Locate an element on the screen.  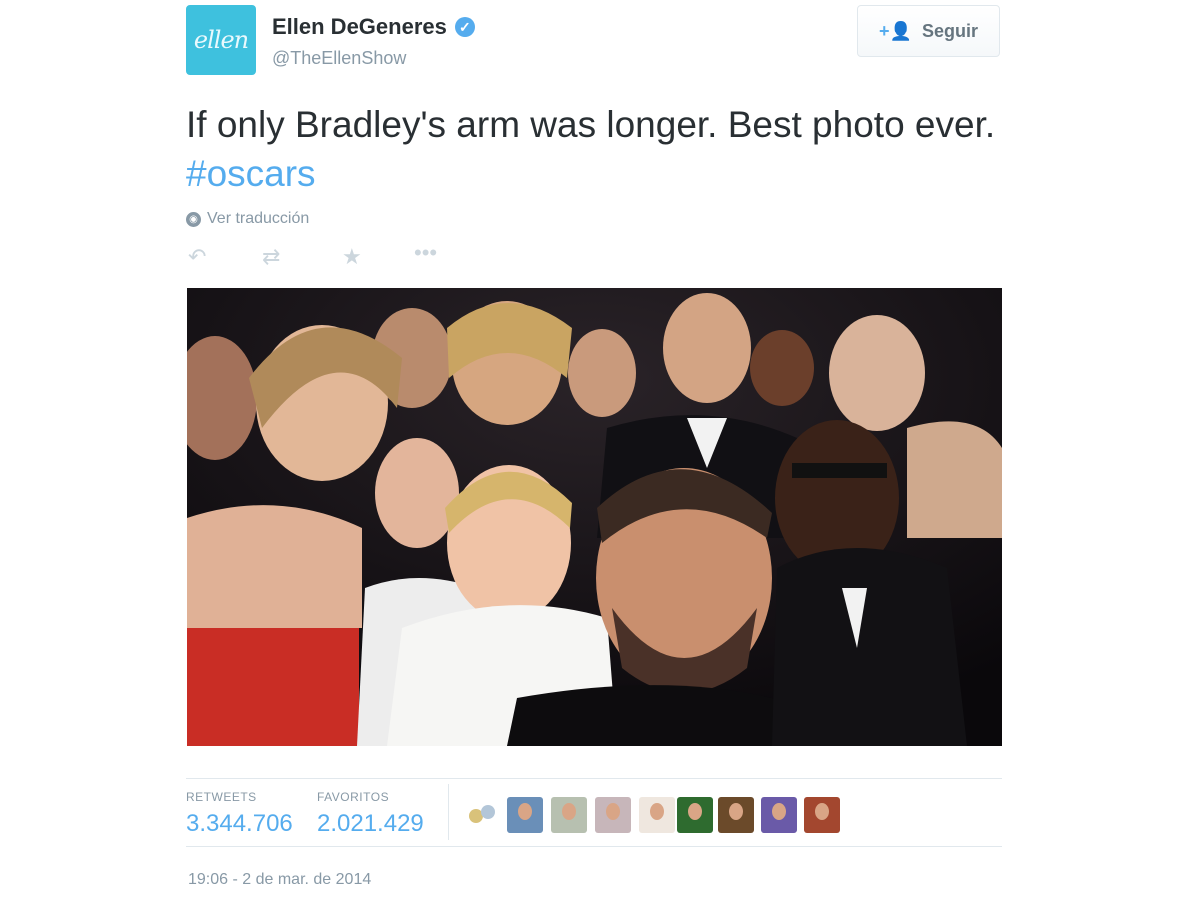
translate-link: ◉ Ver traducción is located at coordinates (247, 219).